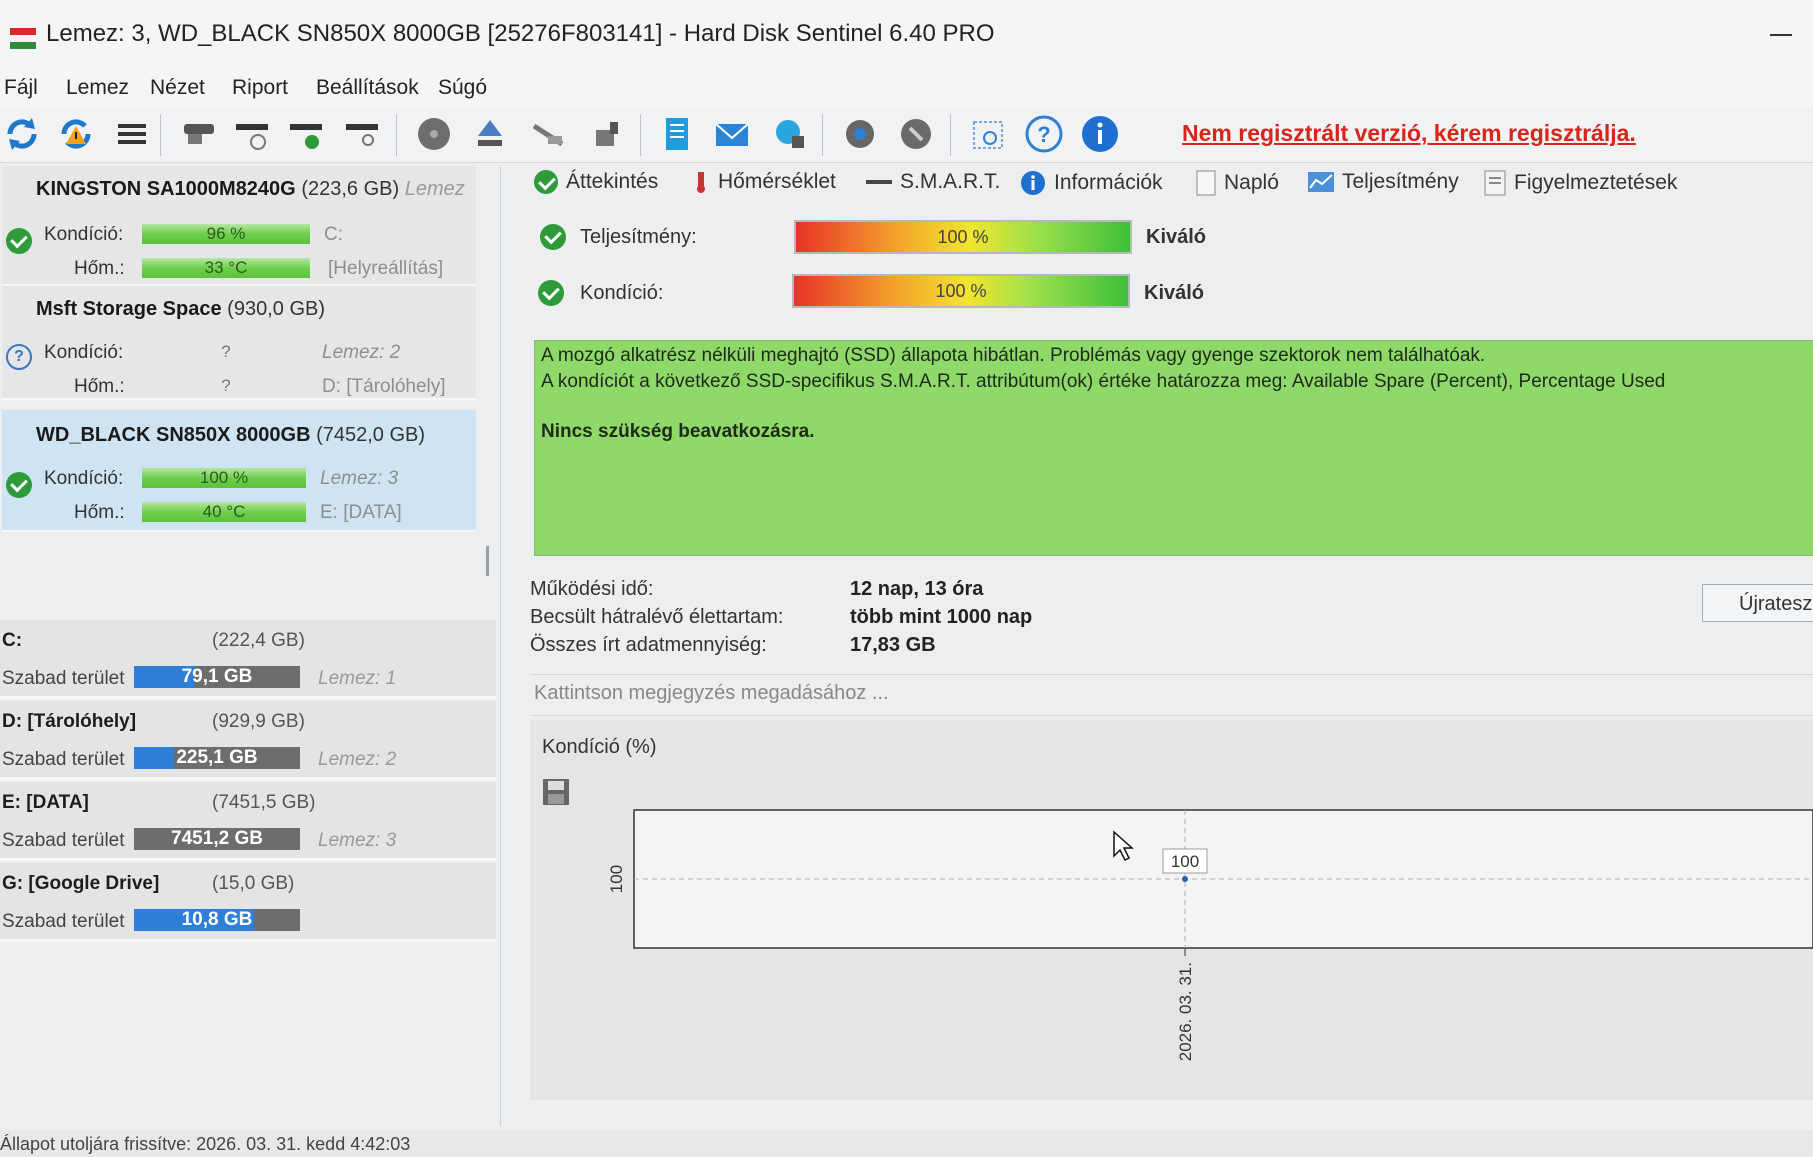 Image resolution: width=1813 pixels, height=1157 pixels. What do you see at coordinates (1185, 879) in the screenshot?
I see `data-point` at bounding box center [1185, 879].